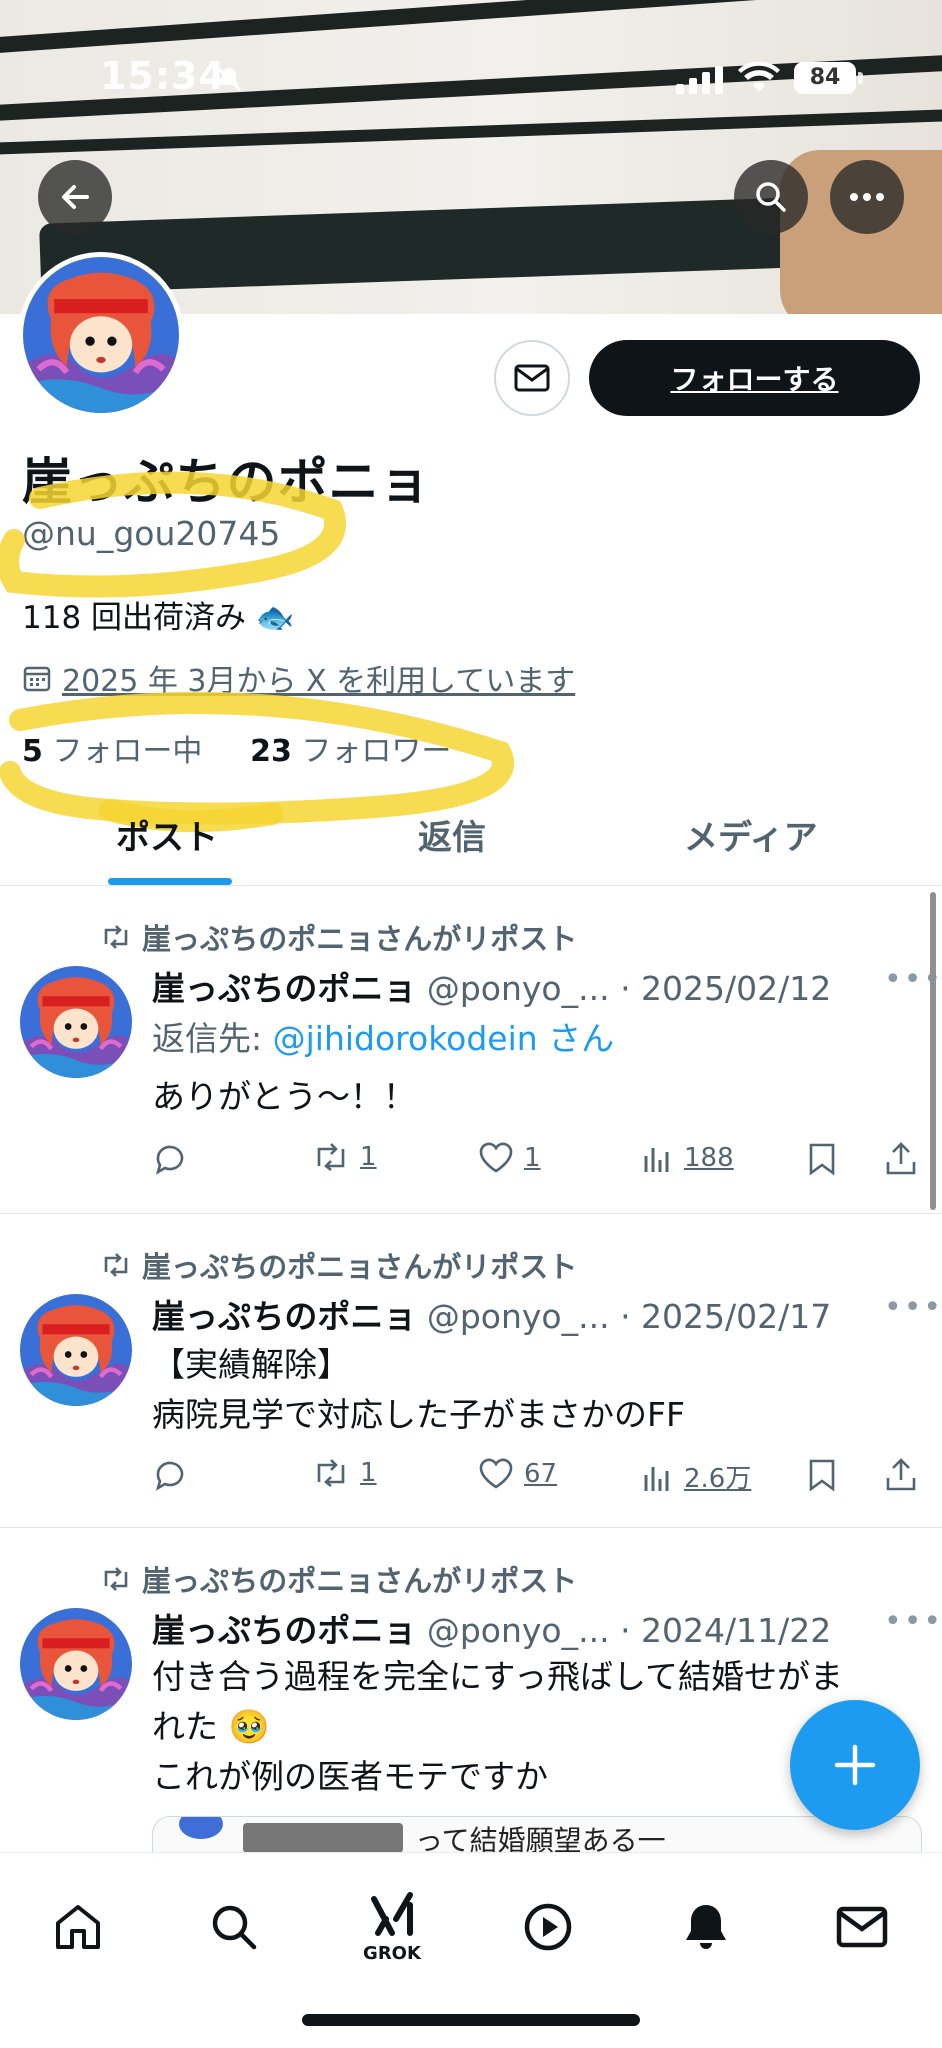 The height and width of the screenshot is (2048, 942). What do you see at coordinates (167, 834) in the screenshot?
I see `tab-posts: ポスト` at bounding box center [167, 834].